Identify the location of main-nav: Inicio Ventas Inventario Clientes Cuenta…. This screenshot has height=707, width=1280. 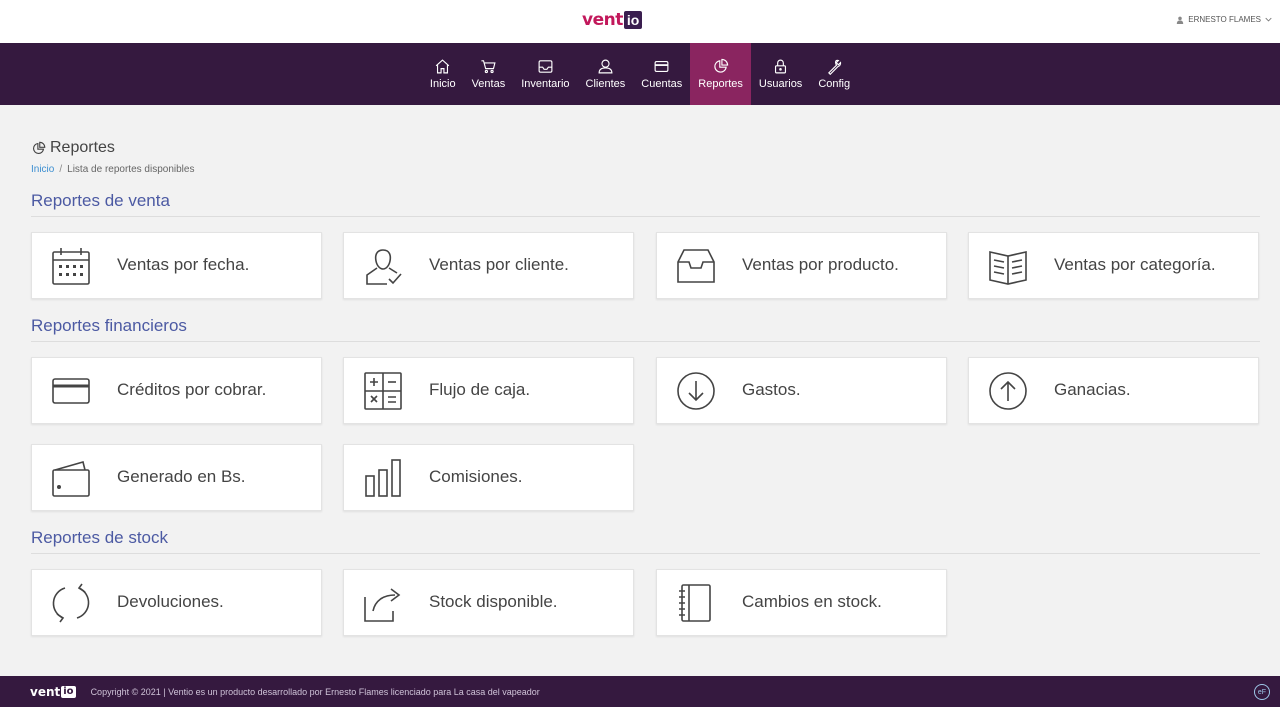
(640, 74).